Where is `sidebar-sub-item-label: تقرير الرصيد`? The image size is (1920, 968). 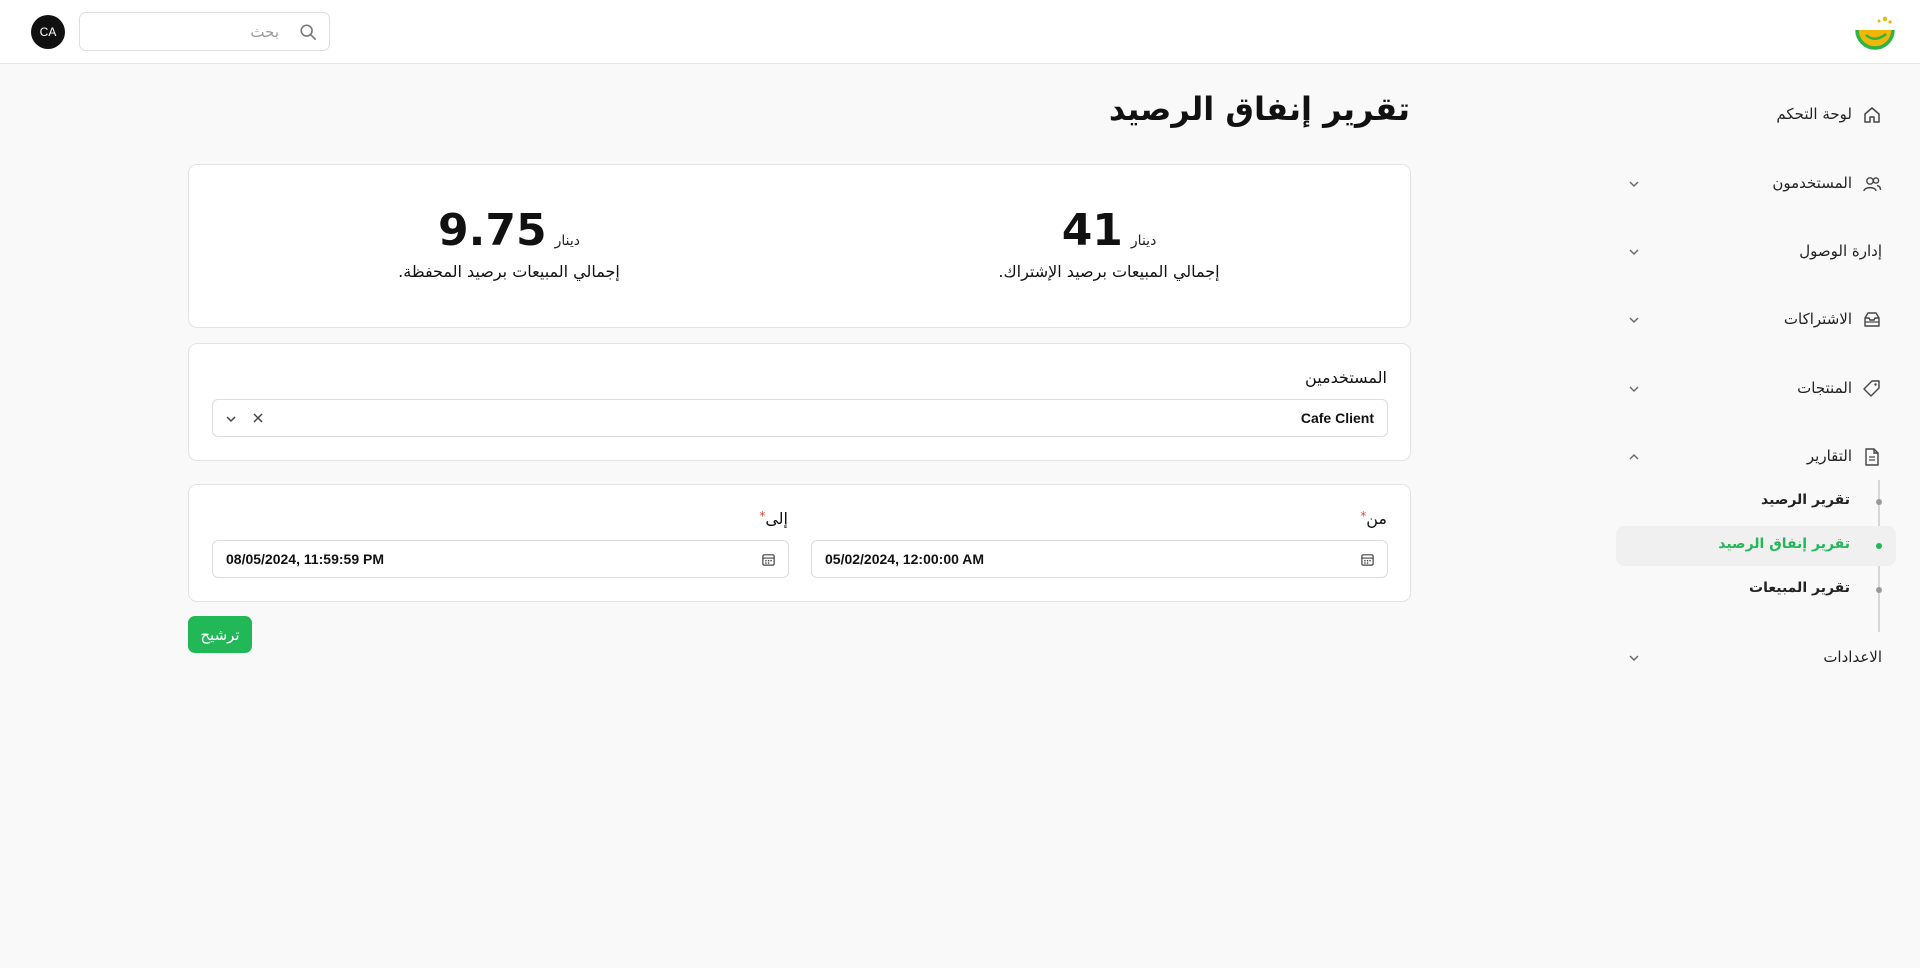 sidebar-sub-item-label: تقرير الرصيد is located at coordinates (1805, 500).